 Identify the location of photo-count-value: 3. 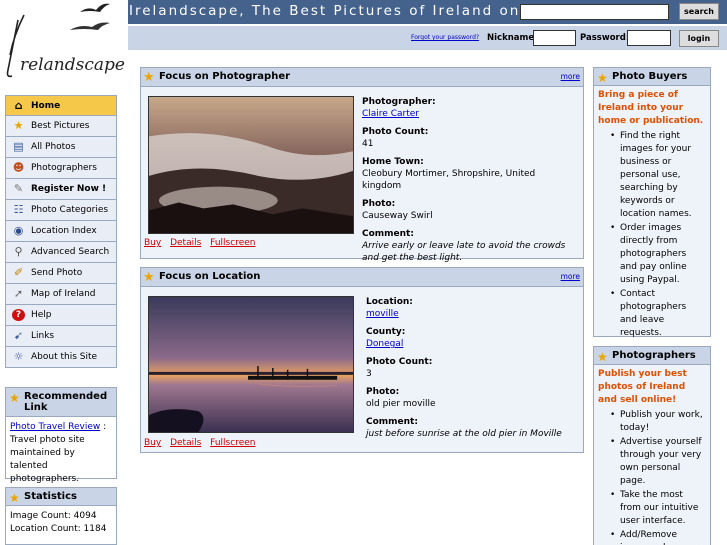
(369, 374).